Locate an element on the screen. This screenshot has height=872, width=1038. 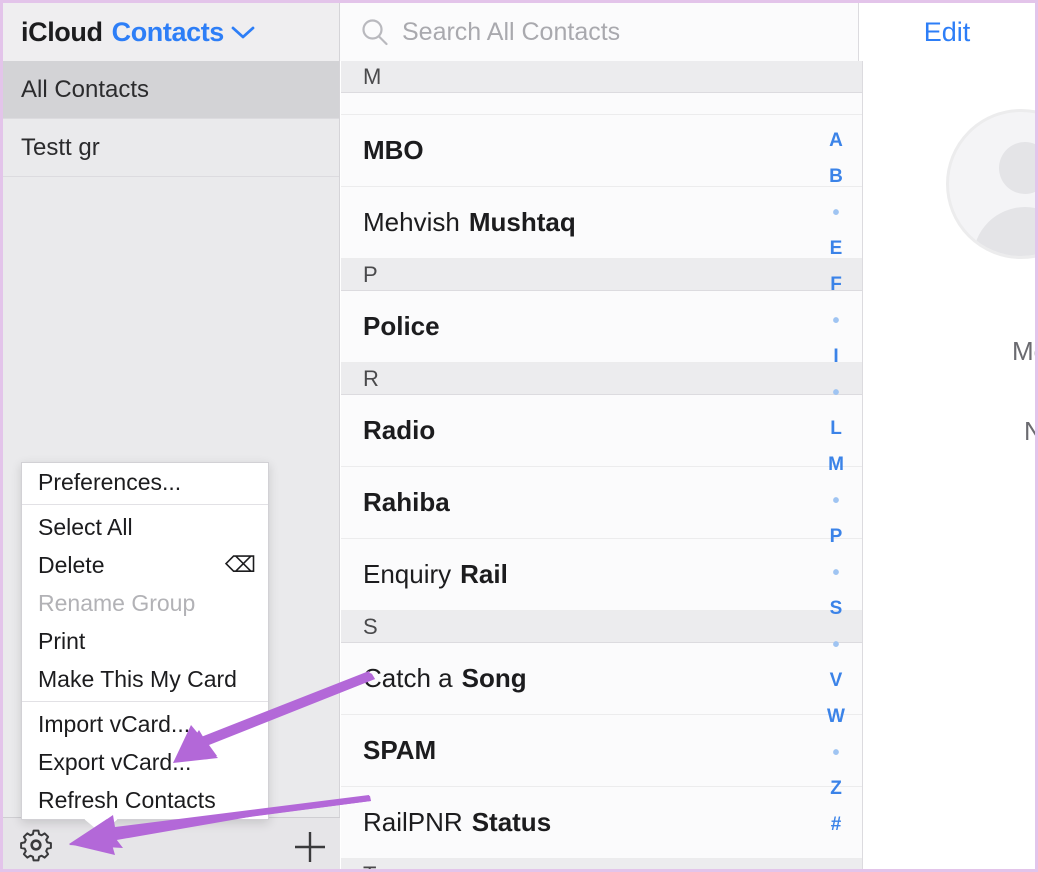
sidebar-bottom-toolbar is located at coordinates (171, 843).